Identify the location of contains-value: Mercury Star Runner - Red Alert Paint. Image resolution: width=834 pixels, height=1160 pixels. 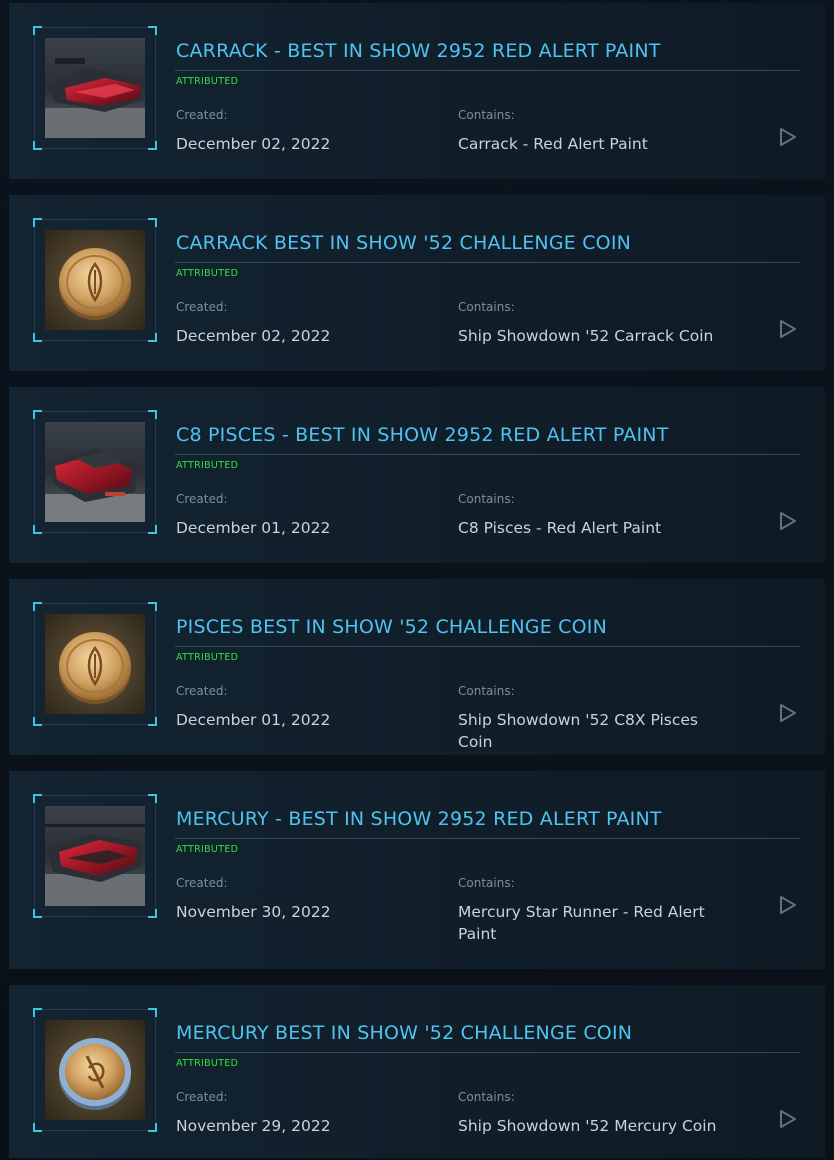
(581, 923).